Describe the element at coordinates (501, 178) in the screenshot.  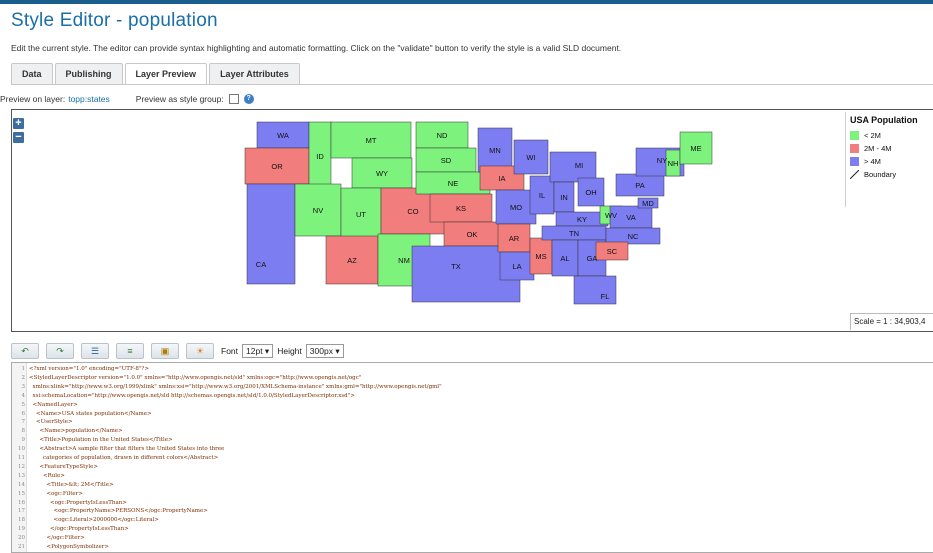
I see `state-label: IA` at that location.